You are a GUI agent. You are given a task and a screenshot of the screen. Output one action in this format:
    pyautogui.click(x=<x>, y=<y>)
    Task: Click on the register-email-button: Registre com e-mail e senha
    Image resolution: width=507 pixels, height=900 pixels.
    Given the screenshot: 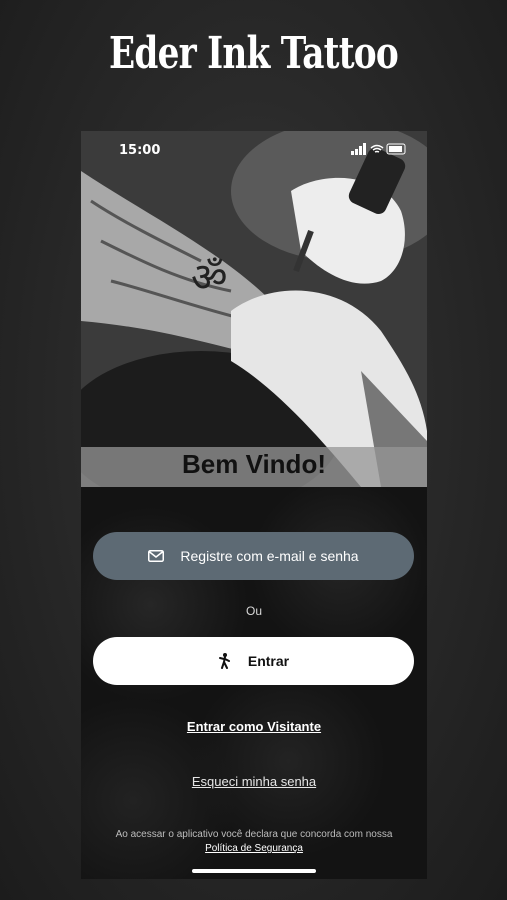 What is the action you would take?
    pyautogui.click(x=253, y=556)
    